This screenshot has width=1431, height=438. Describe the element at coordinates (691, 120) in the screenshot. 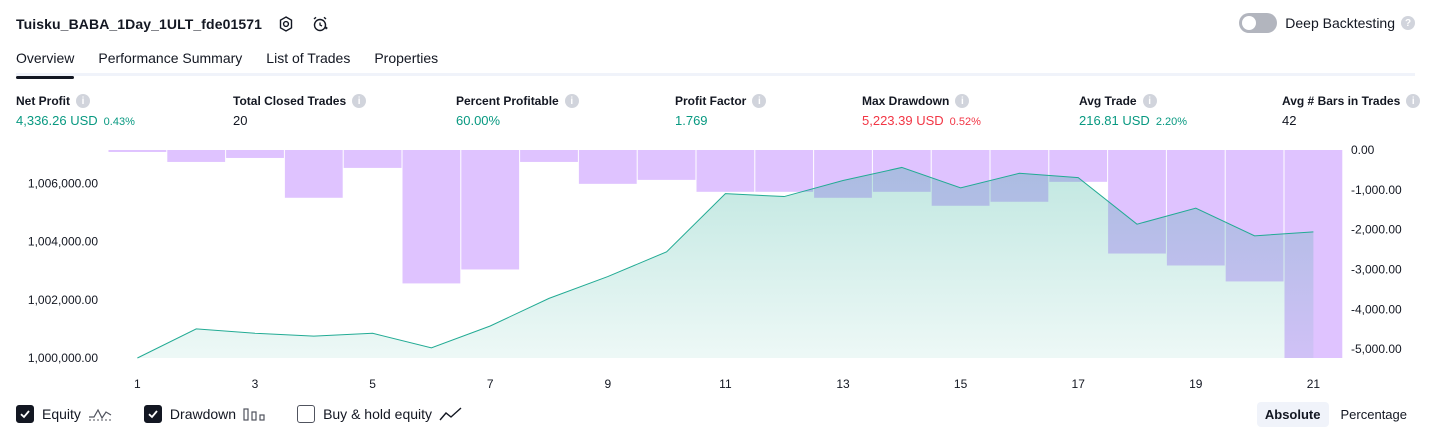

I see `metric-value: 1.769` at that location.